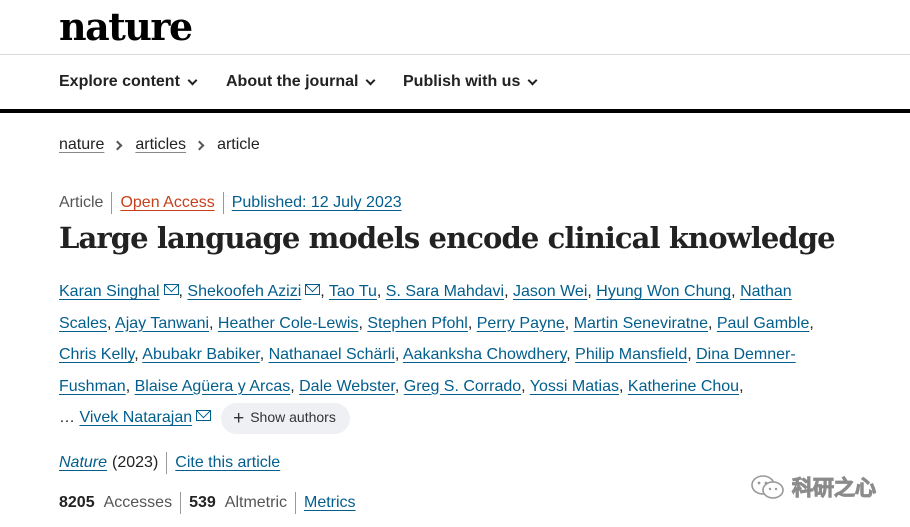 The image size is (910, 527). Describe the element at coordinates (293, 417) in the screenshot. I see `show-authors-label: Show authors` at that location.